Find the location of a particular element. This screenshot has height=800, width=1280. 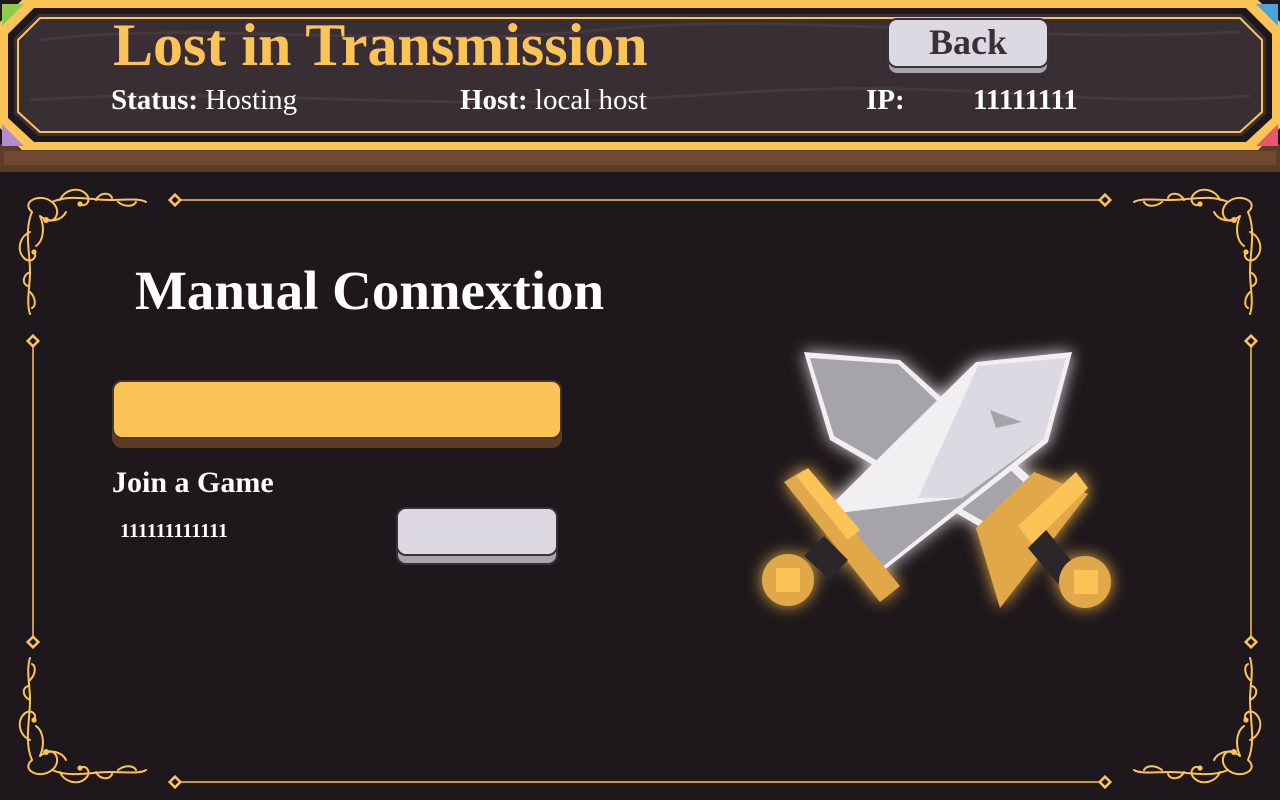

crossed-swords-icon is located at coordinates (936, 480).